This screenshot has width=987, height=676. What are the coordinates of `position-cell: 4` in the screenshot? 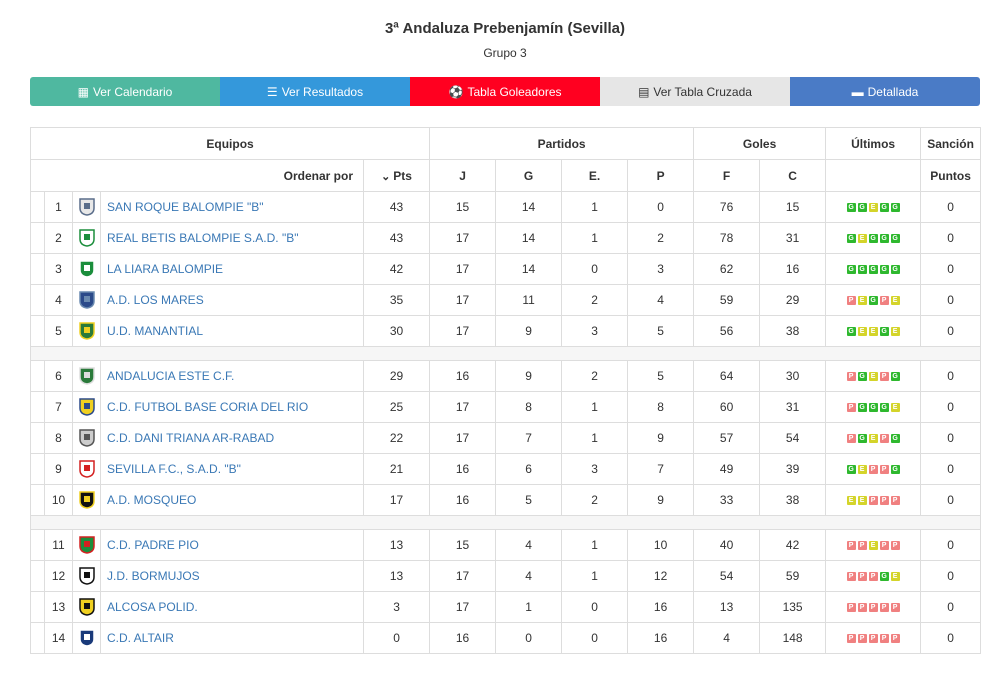 It's located at (58, 300).